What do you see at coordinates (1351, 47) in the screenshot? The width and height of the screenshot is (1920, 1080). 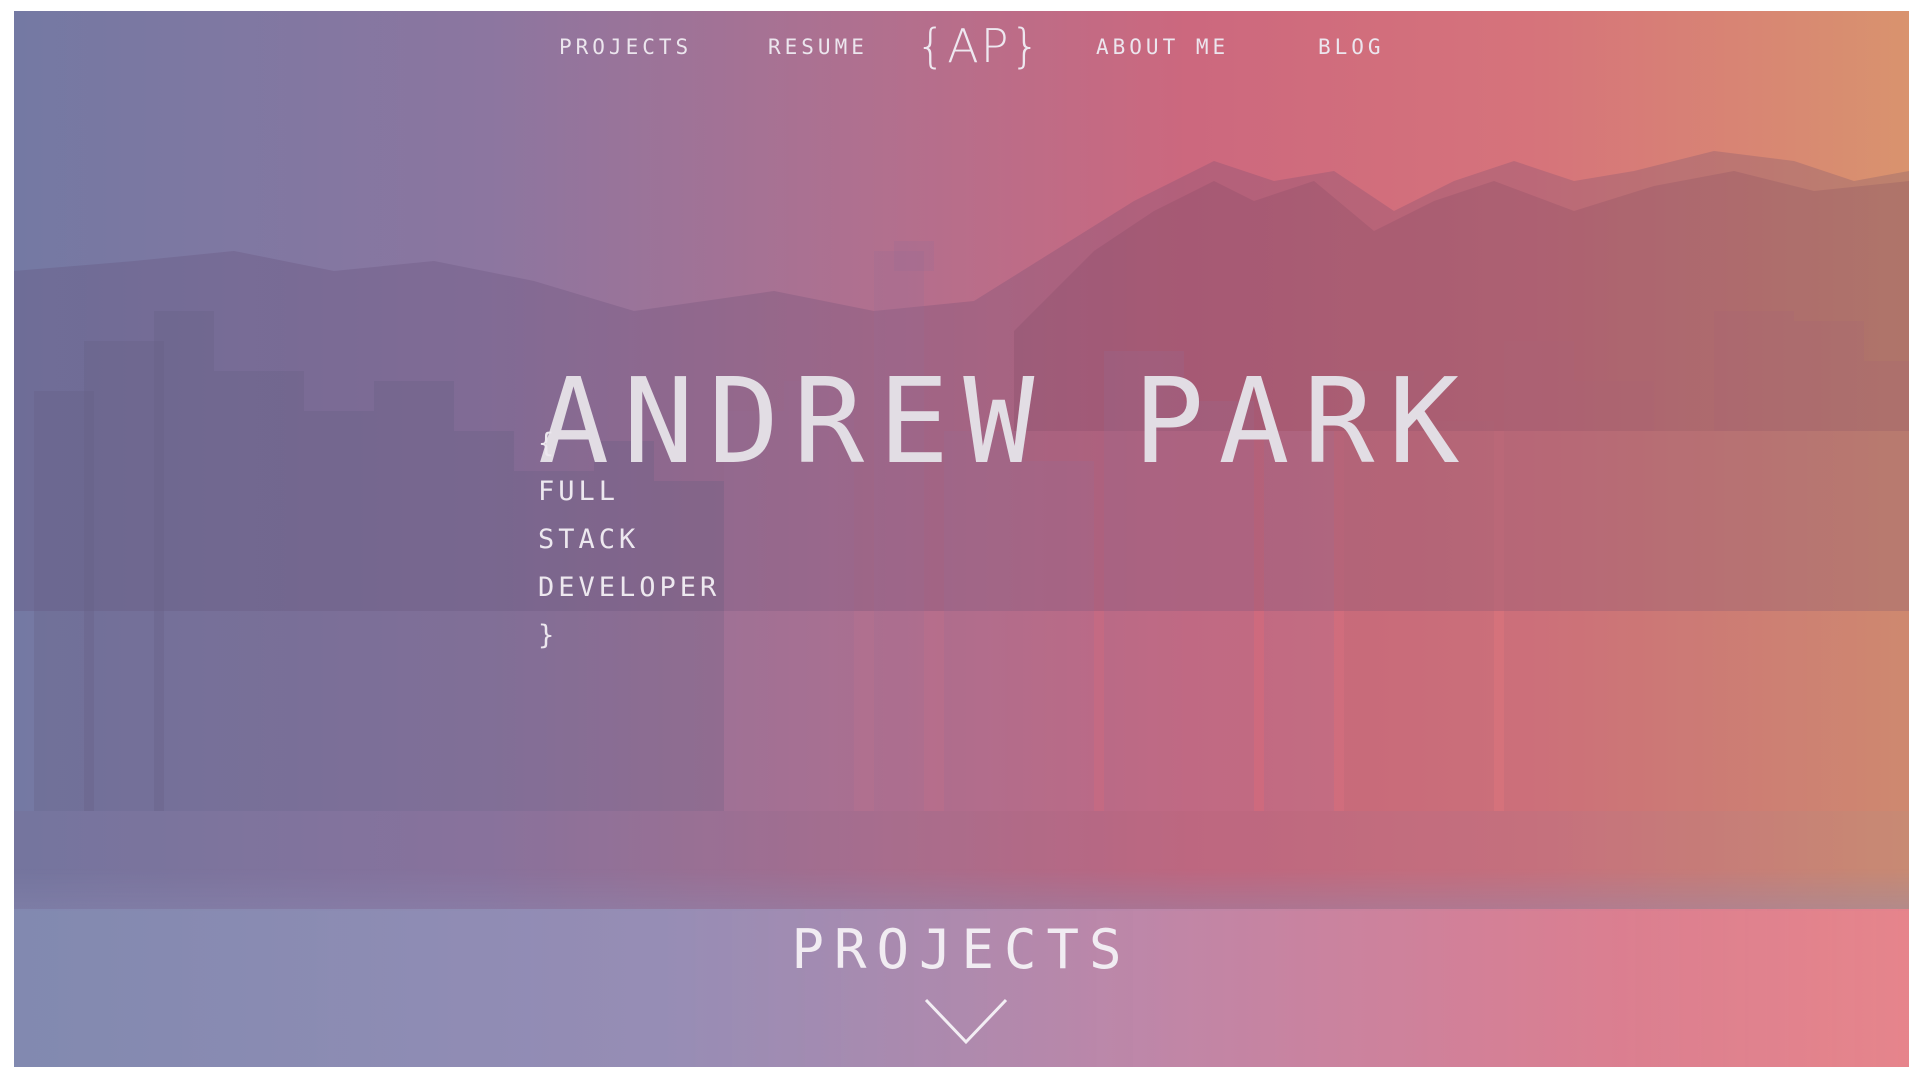 I see `nav-blog-link: BLOG` at bounding box center [1351, 47].